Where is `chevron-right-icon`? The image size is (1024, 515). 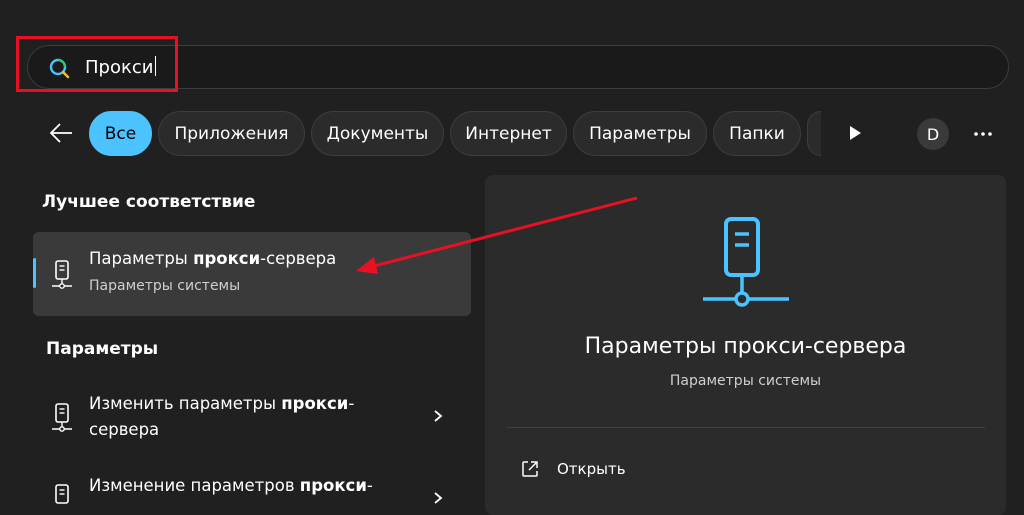 chevron-right-icon is located at coordinates (438, 416).